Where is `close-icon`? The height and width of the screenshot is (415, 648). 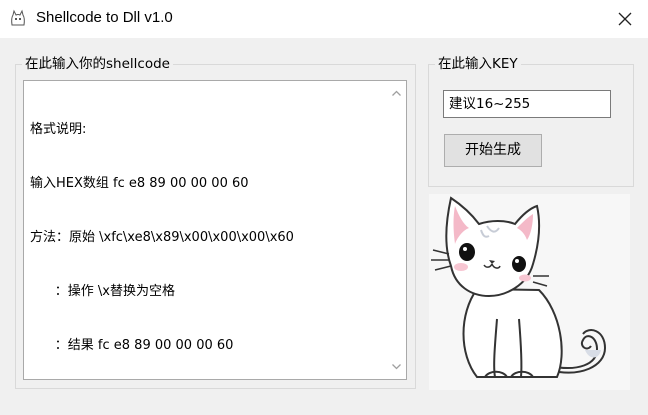 close-icon is located at coordinates (625, 19).